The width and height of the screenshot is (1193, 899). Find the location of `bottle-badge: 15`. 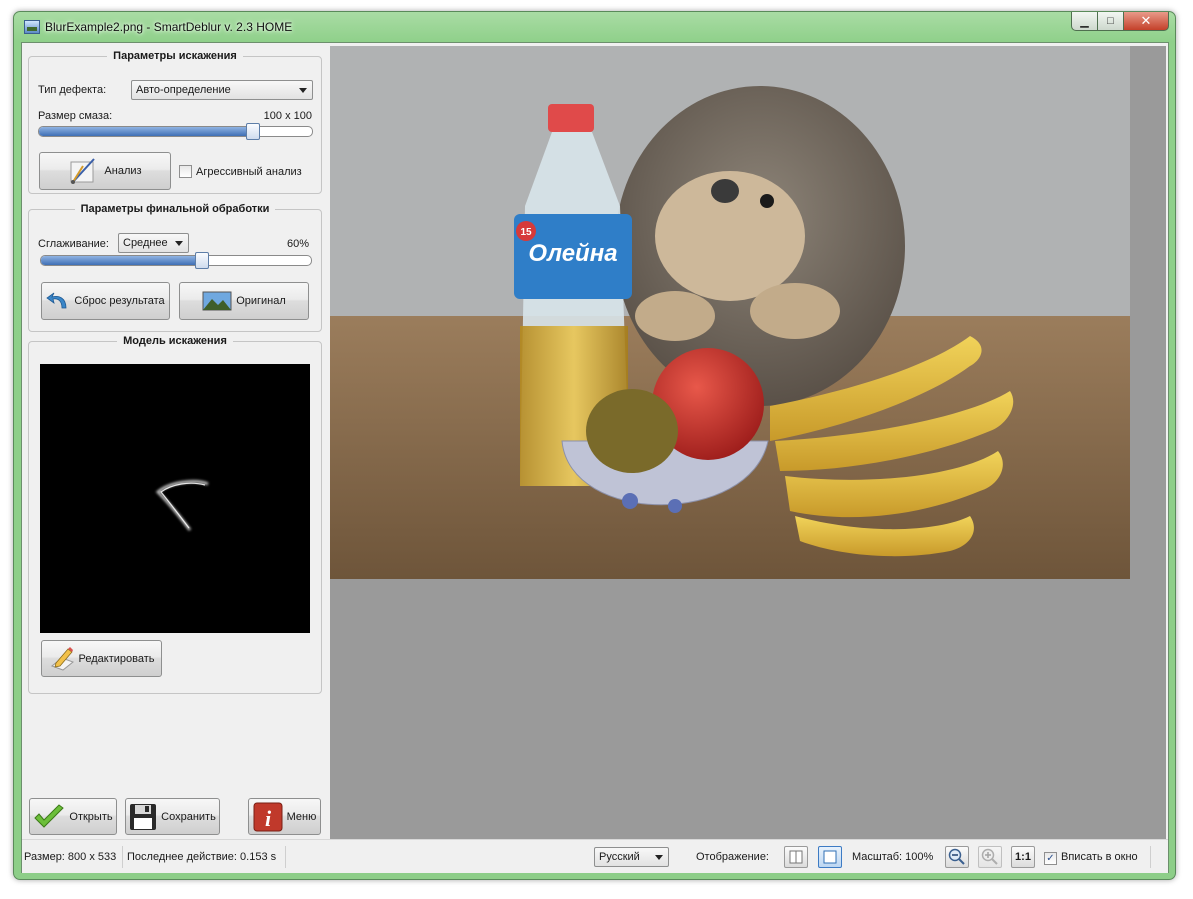

bottle-badge: 15 is located at coordinates (526, 232).